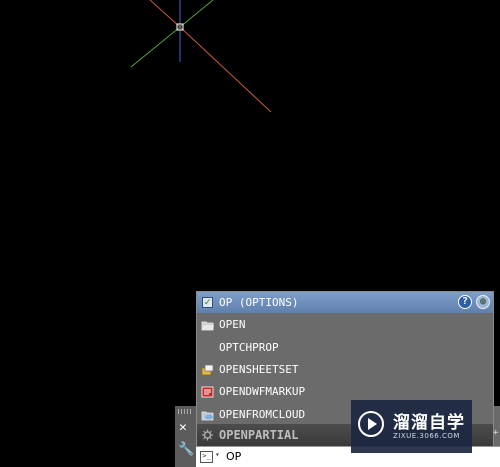 This screenshot has height=467, width=500. What do you see at coordinates (345, 348) in the screenshot?
I see `suggestion-item-optchprop: OPTCHPROP` at bounding box center [345, 348].